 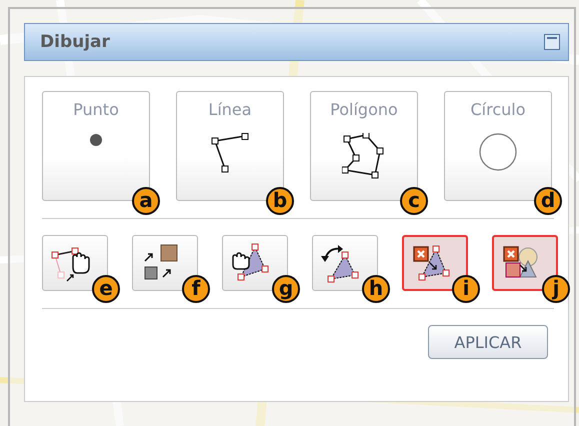 I want to click on panel-title: Dibujar, so click(x=75, y=42).